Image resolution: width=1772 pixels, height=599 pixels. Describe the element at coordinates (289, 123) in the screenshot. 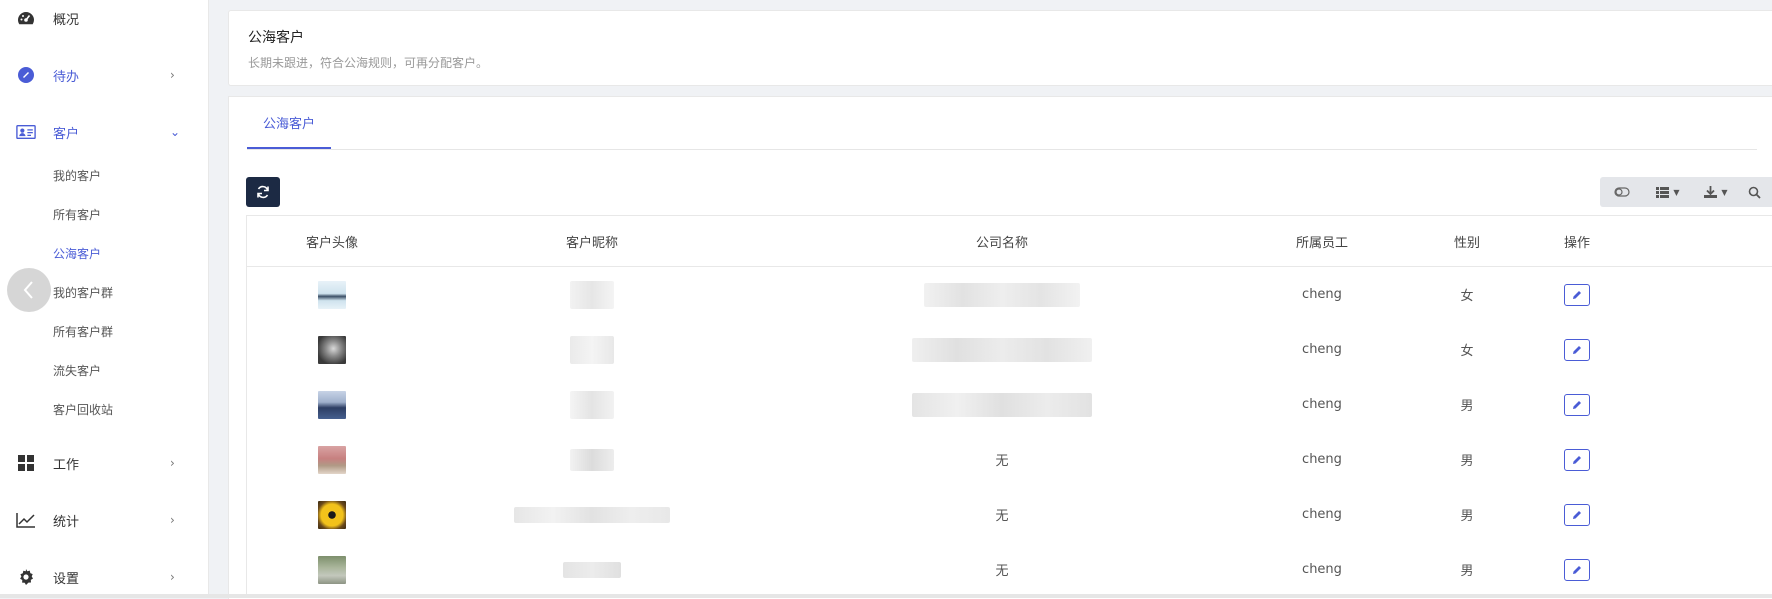

I see `tab-public-customers: 公海客户` at that location.